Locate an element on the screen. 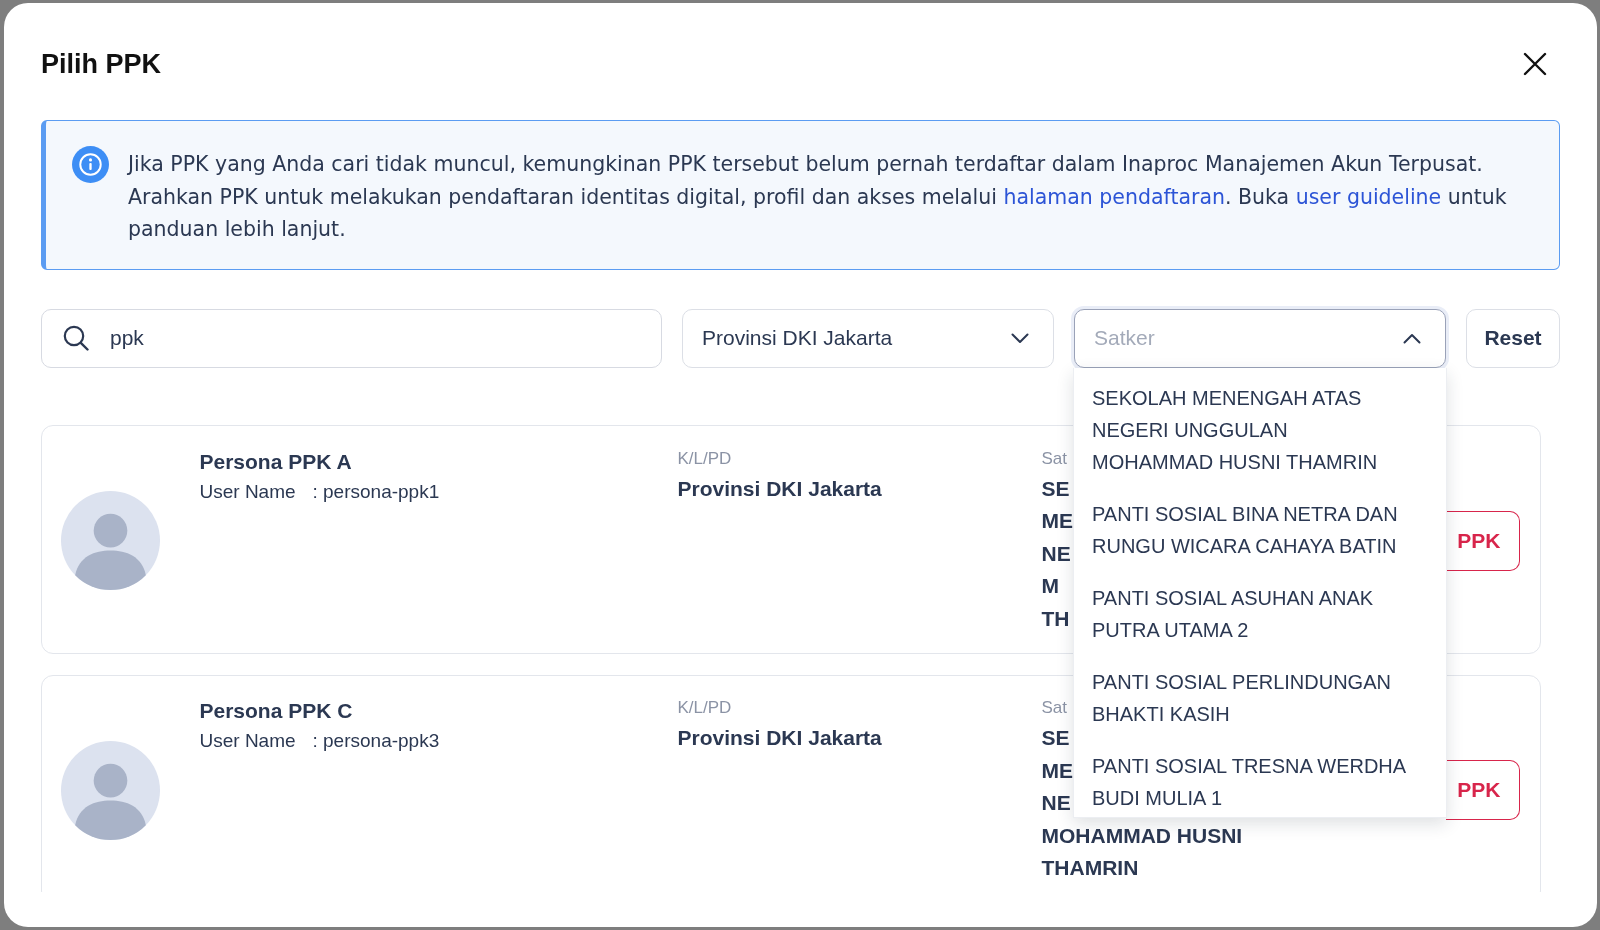 This screenshot has width=1600, height=930. close-button is located at coordinates (1535, 64).